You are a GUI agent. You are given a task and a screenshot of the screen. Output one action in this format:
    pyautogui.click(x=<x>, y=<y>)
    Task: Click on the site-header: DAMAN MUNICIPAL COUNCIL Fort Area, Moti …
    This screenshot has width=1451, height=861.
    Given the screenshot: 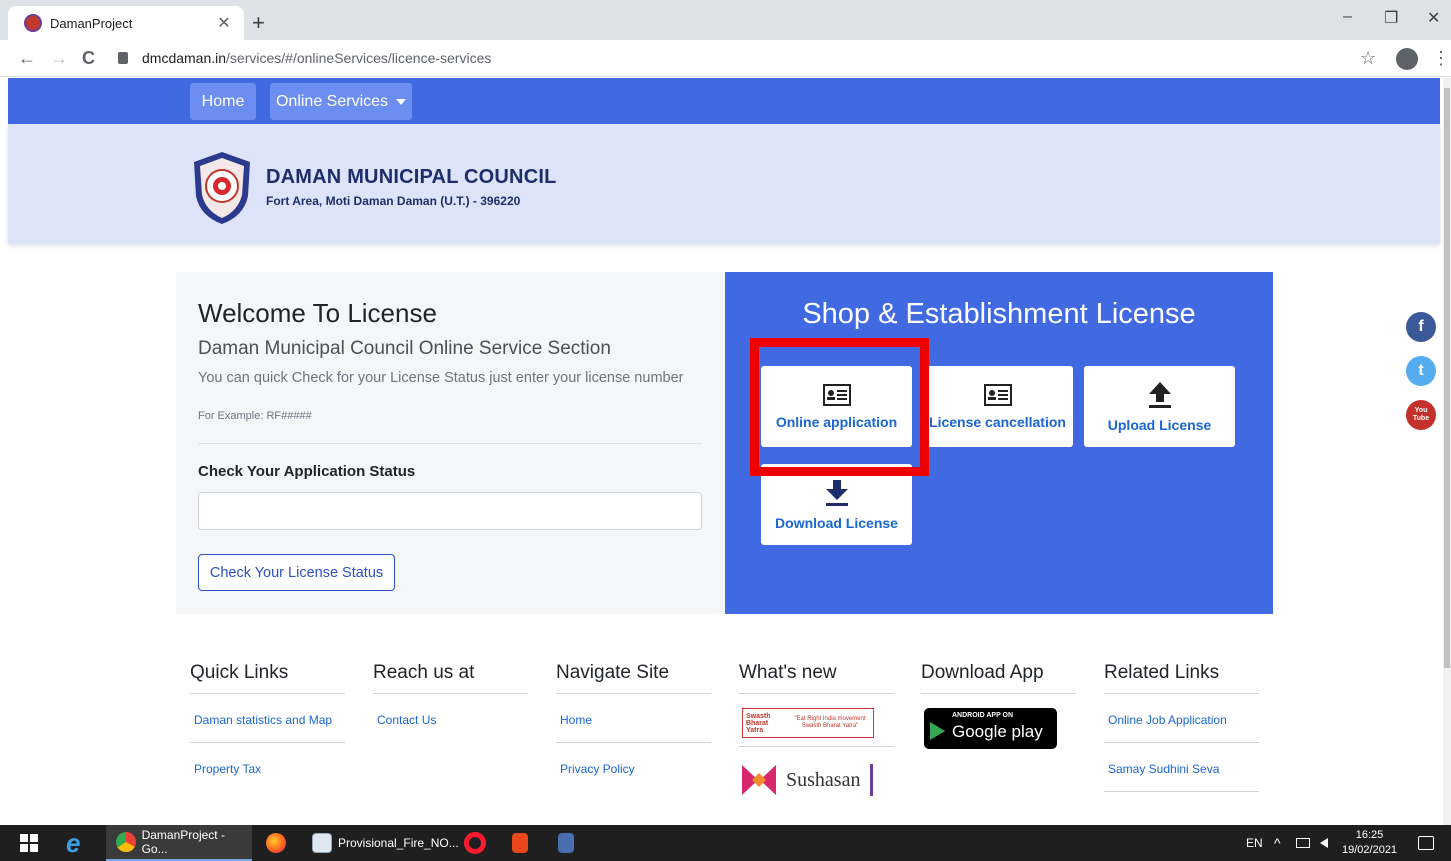 What is the action you would take?
    pyautogui.click(x=724, y=184)
    